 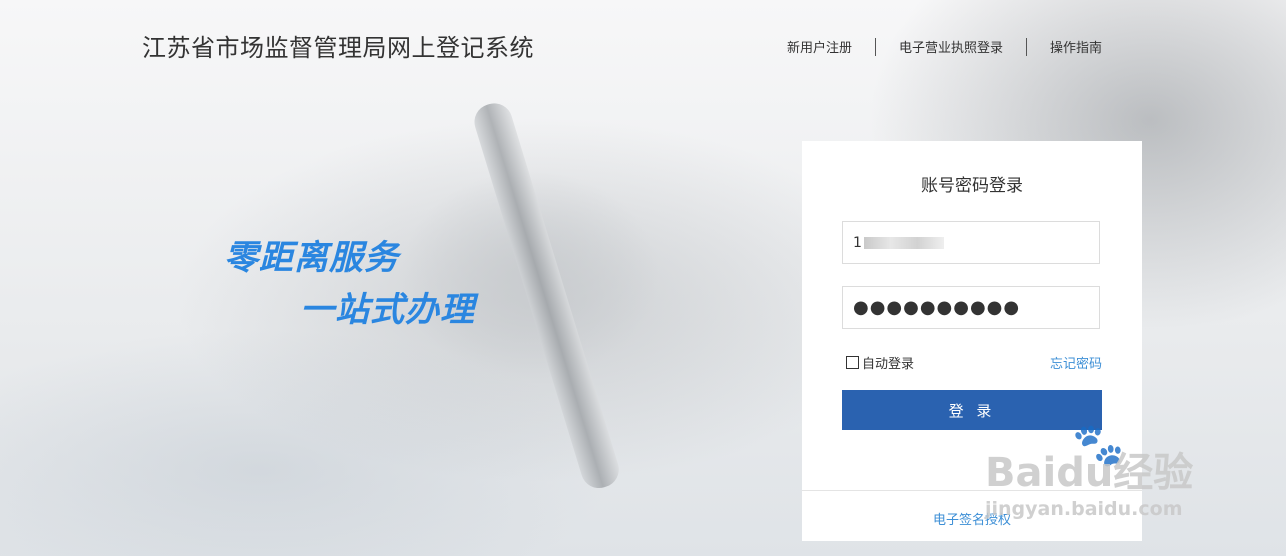 What do you see at coordinates (972, 490) in the screenshot?
I see `card-divider` at bounding box center [972, 490].